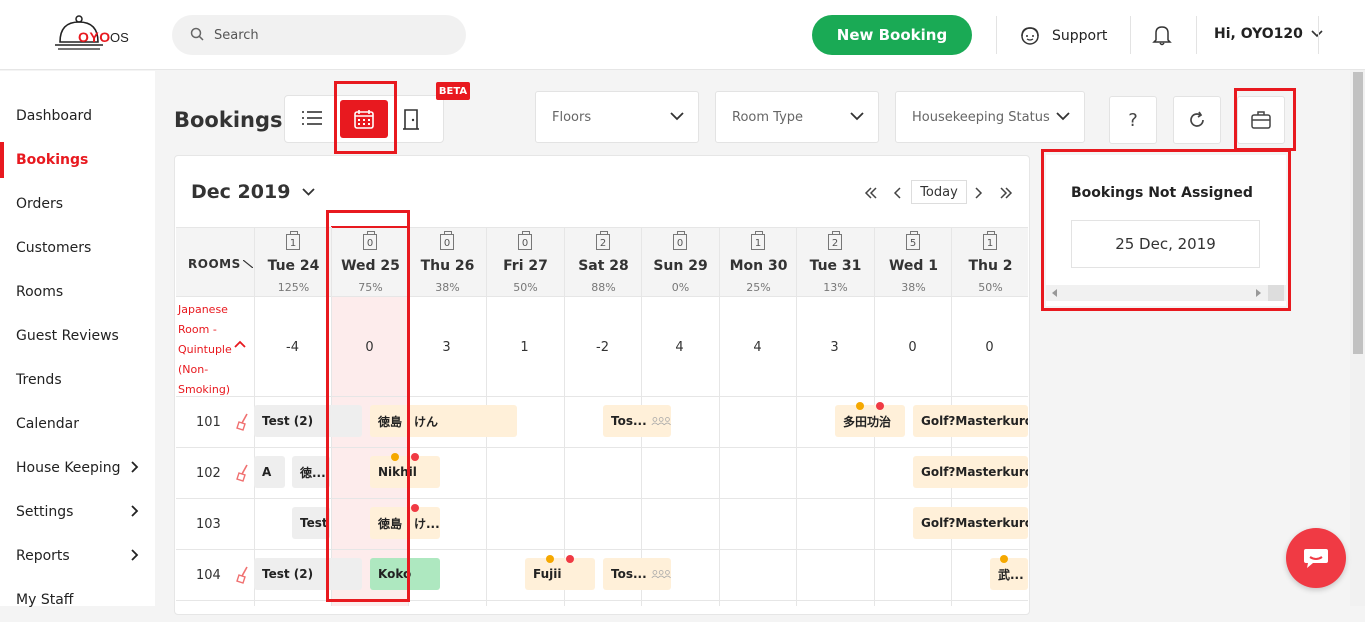 The image size is (1365, 622). What do you see at coordinates (524, 347) in the screenshot?
I see `availability-count: 1` at bounding box center [524, 347].